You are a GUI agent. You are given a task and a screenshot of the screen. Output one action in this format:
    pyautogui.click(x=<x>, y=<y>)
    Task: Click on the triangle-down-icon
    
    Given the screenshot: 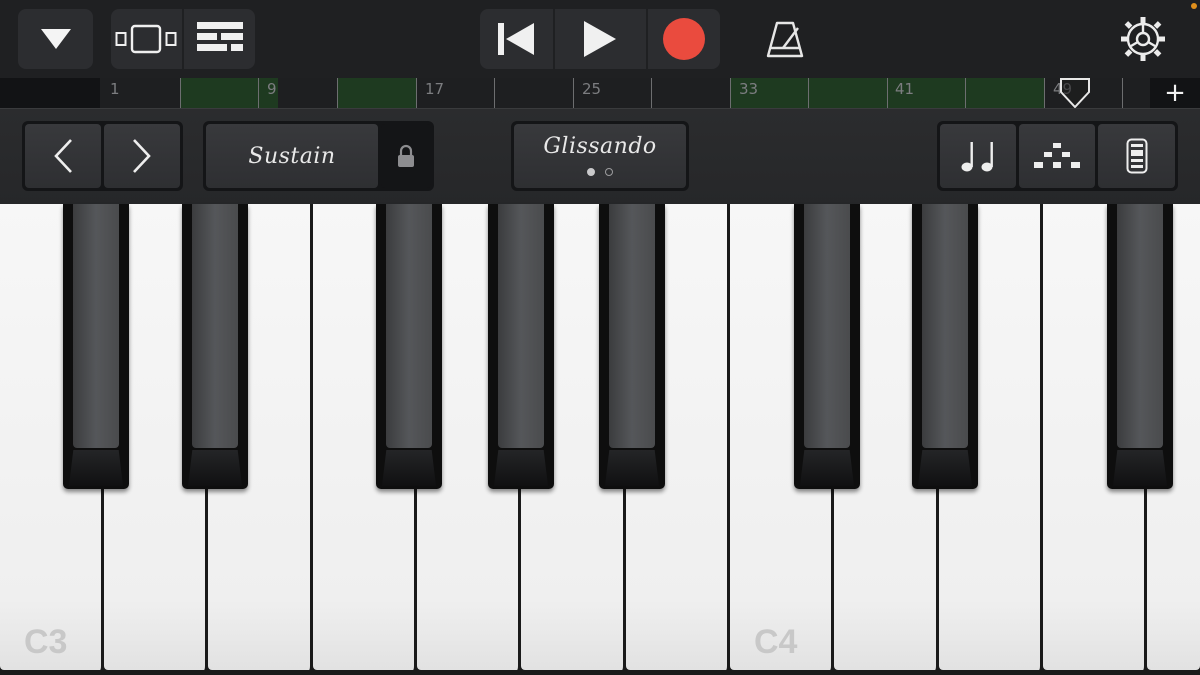 What is the action you would take?
    pyautogui.click(x=55, y=39)
    